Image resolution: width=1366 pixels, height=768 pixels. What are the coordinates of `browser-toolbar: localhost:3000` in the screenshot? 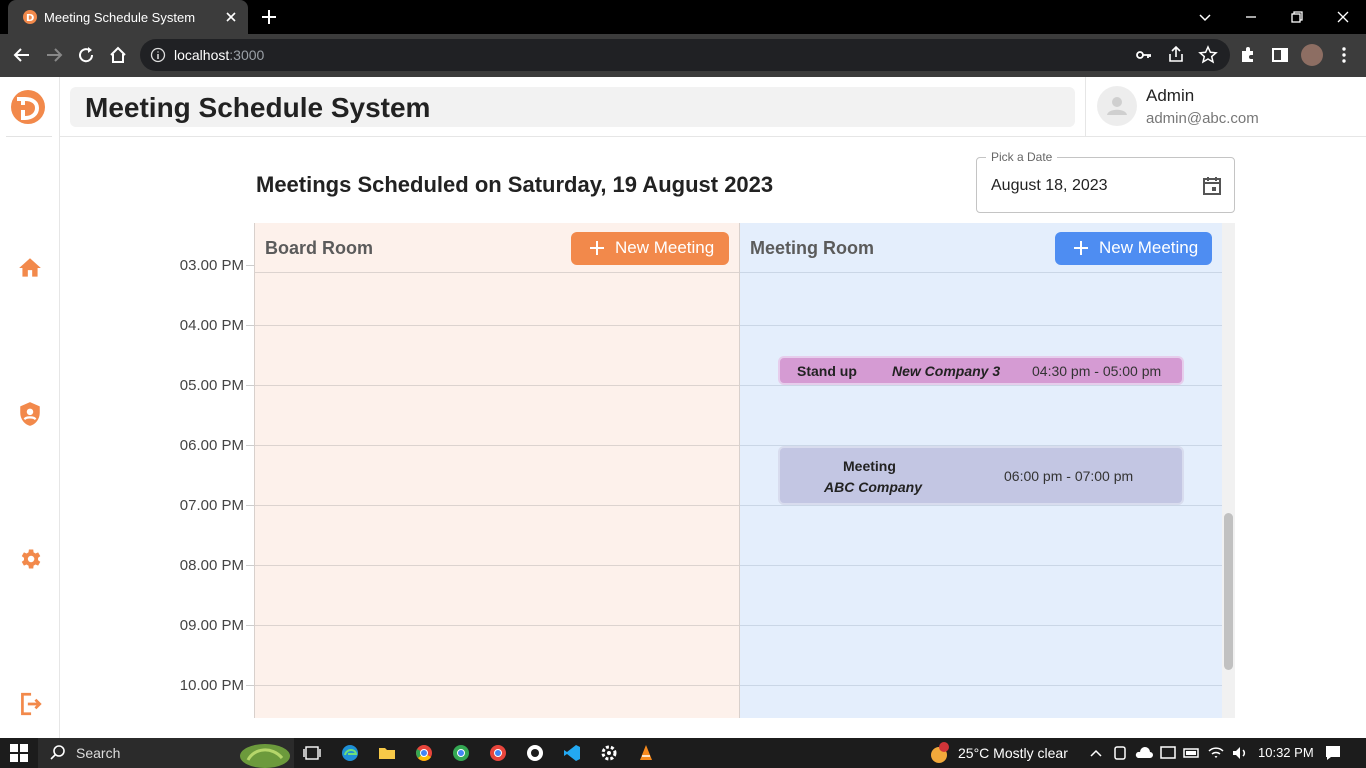 It's located at (683, 55).